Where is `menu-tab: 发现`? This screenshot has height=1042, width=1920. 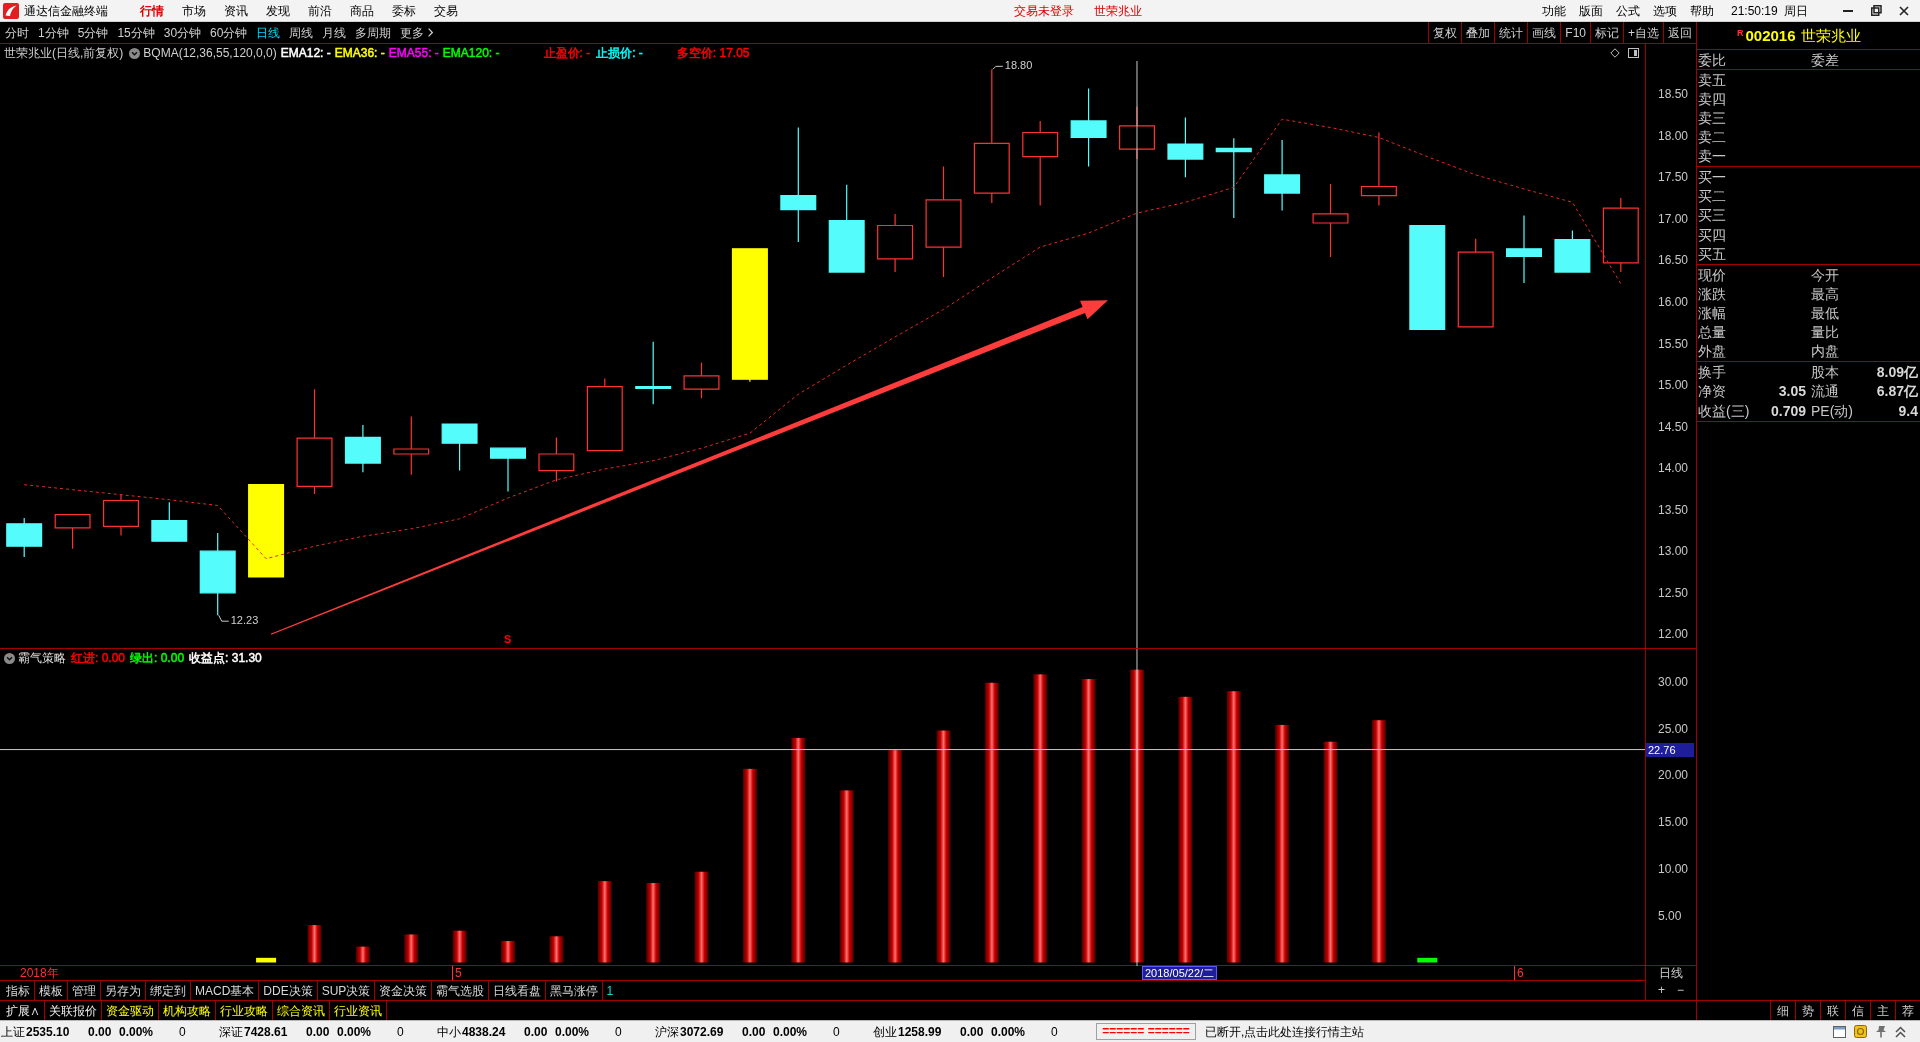
menu-tab: 发现 is located at coordinates (278, 10).